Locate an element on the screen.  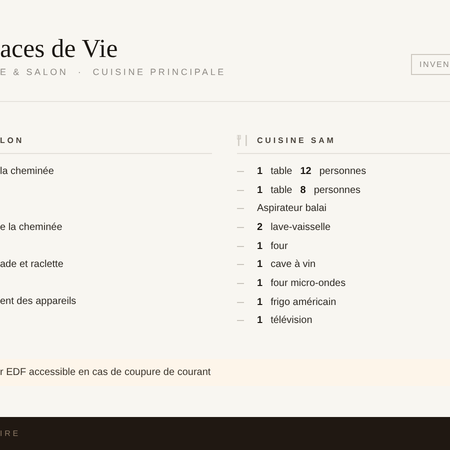
item-quantity: 8 is located at coordinates (303, 190).